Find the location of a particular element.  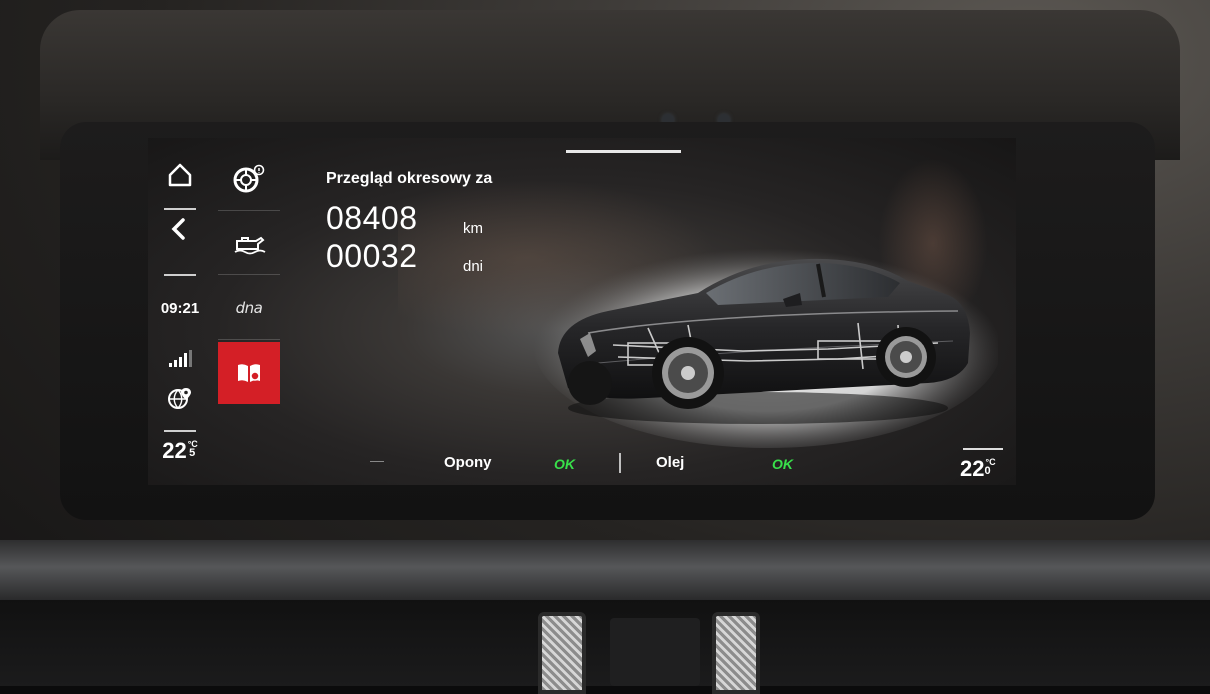

vent-center is located at coordinates (655, 652).